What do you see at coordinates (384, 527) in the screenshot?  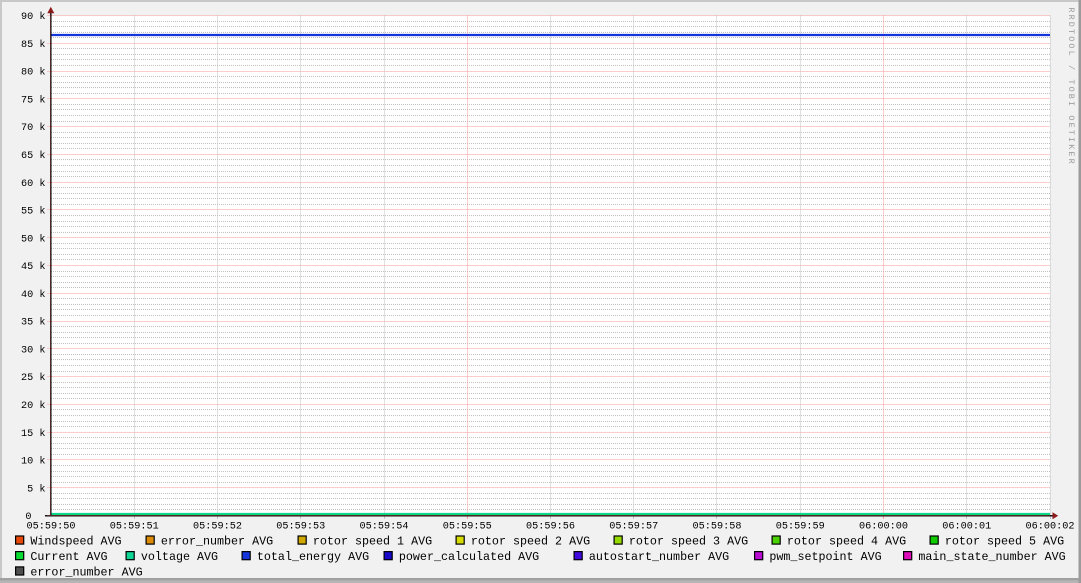 I see `svg-text: 05:59:54` at bounding box center [384, 527].